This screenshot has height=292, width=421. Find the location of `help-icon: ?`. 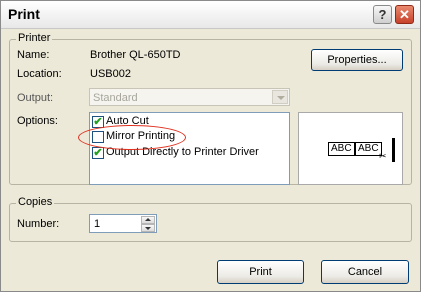

help-icon: ? is located at coordinates (382, 14).